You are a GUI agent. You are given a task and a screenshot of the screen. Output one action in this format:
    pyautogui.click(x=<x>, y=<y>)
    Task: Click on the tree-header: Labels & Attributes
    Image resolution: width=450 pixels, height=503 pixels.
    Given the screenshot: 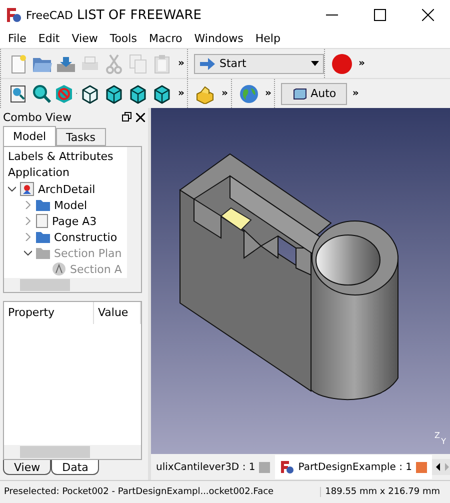 What is the action you would take?
    pyautogui.click(x=61, y=157)
    